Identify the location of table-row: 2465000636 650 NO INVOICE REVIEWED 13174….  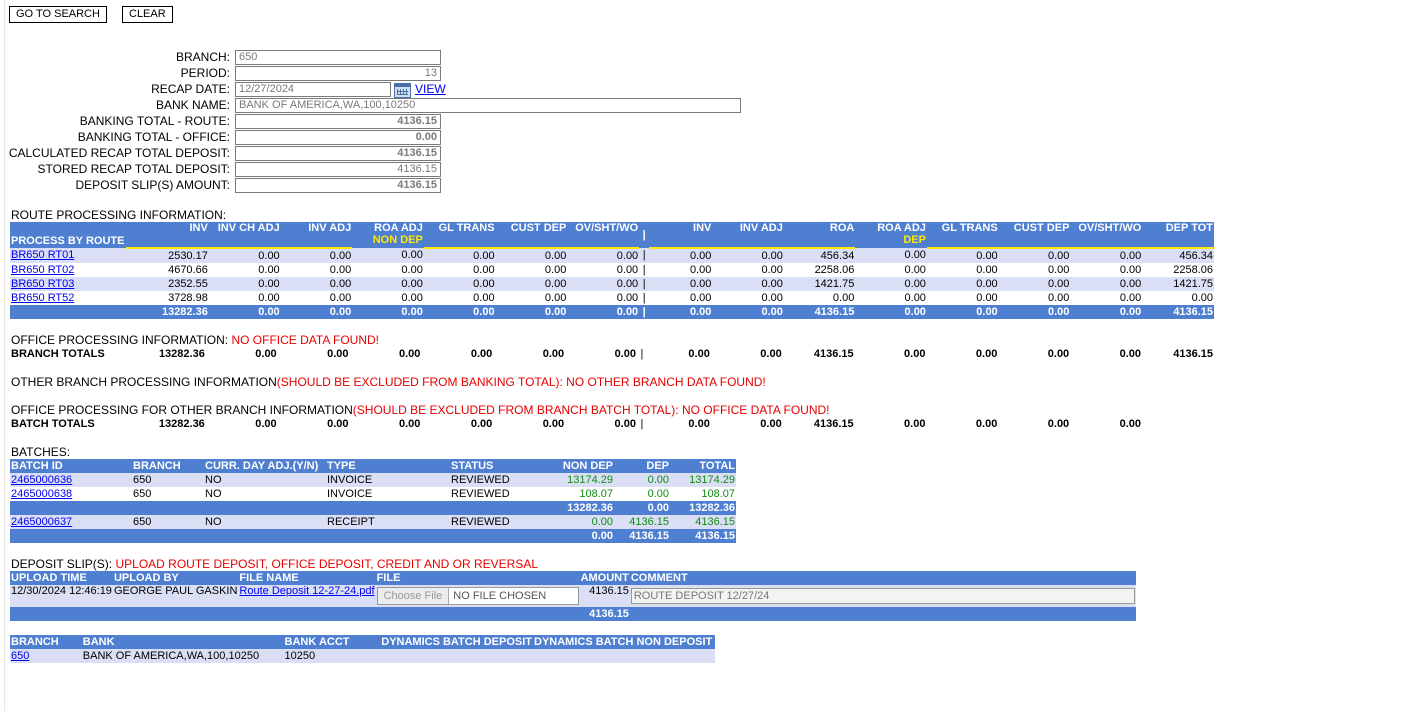
(373, 480).